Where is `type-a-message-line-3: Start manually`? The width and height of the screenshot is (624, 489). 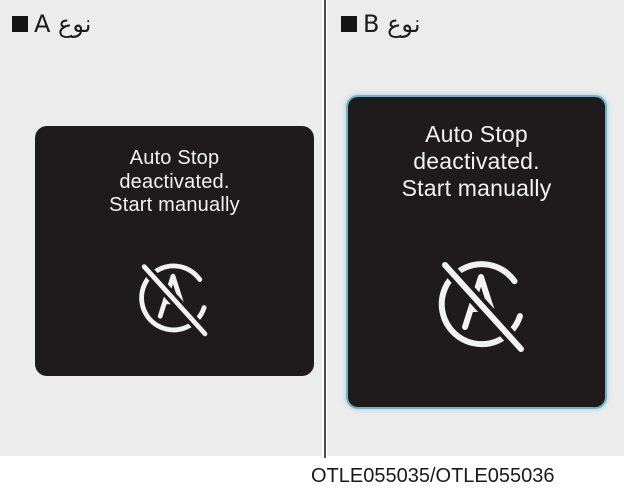
type-a-message-line-3: Start manually is located at coordinates (174, 205).